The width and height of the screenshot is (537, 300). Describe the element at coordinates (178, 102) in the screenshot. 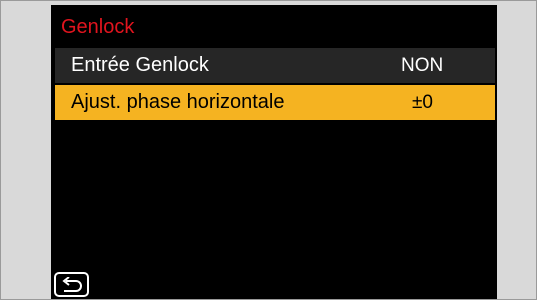

I see `menu-item-label: Ajust. phase horizontale` at that location.